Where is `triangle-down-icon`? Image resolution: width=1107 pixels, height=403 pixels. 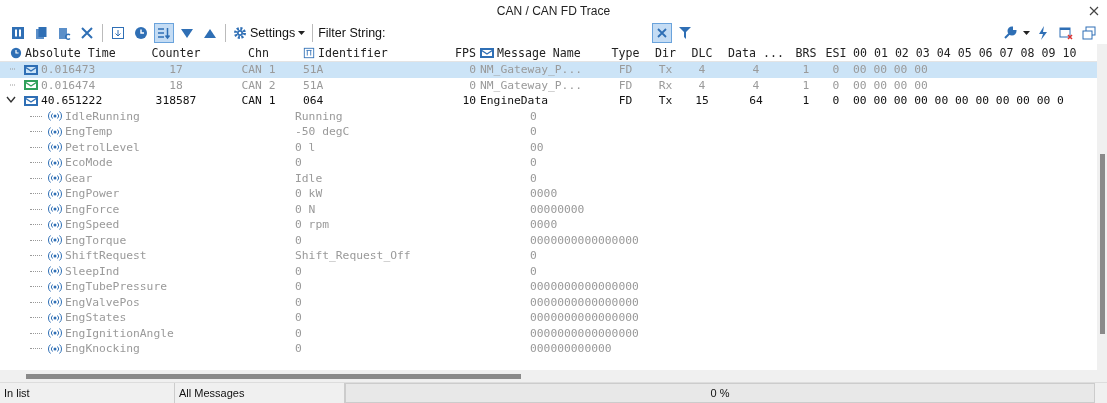 triangle-down-icon is located at coordinates (187, 33).